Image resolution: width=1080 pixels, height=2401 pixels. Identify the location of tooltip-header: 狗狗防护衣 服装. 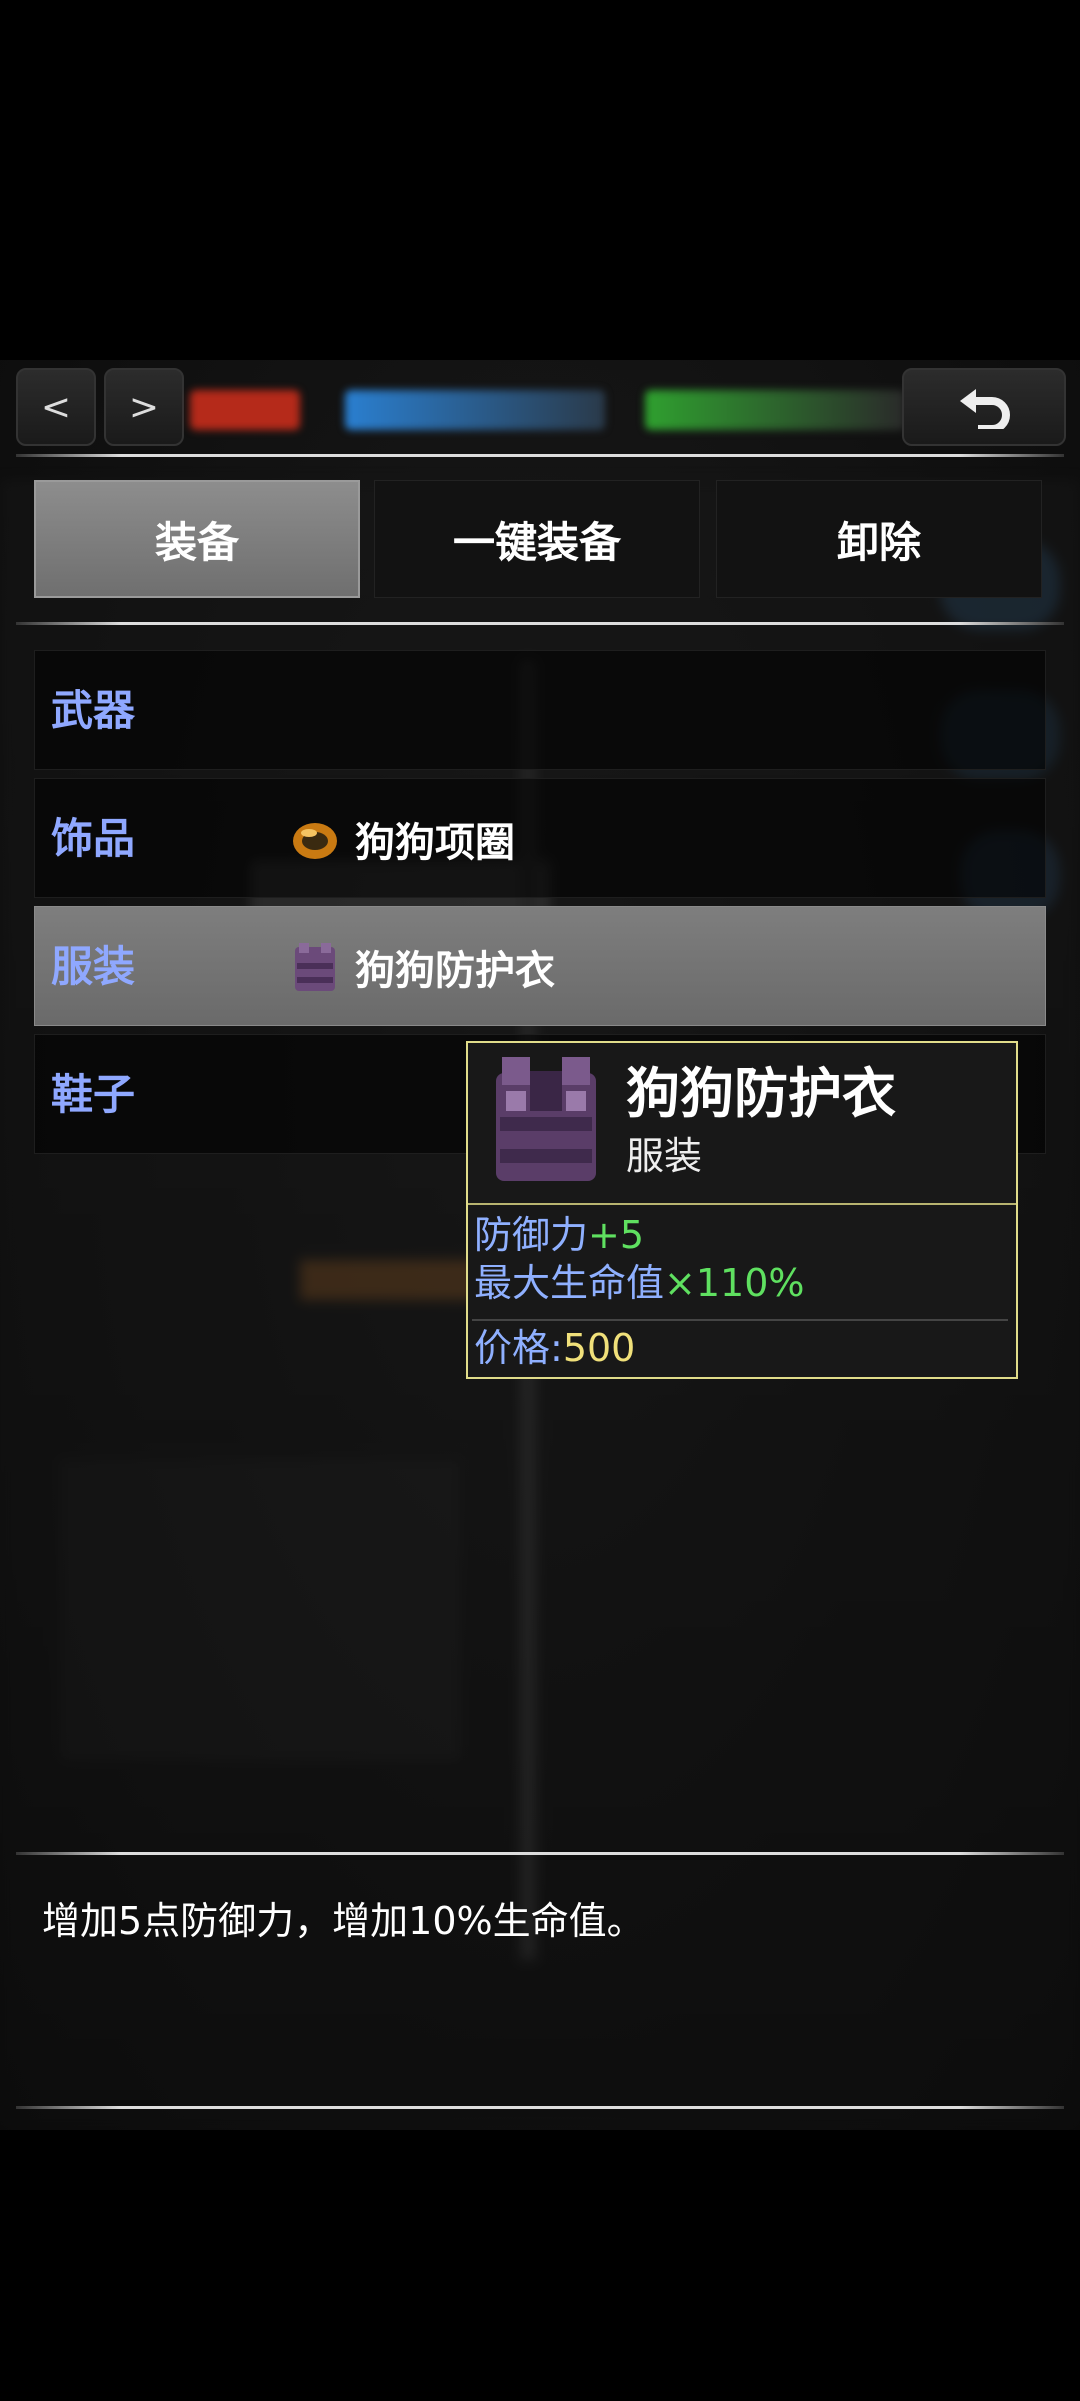
(742, 1124).